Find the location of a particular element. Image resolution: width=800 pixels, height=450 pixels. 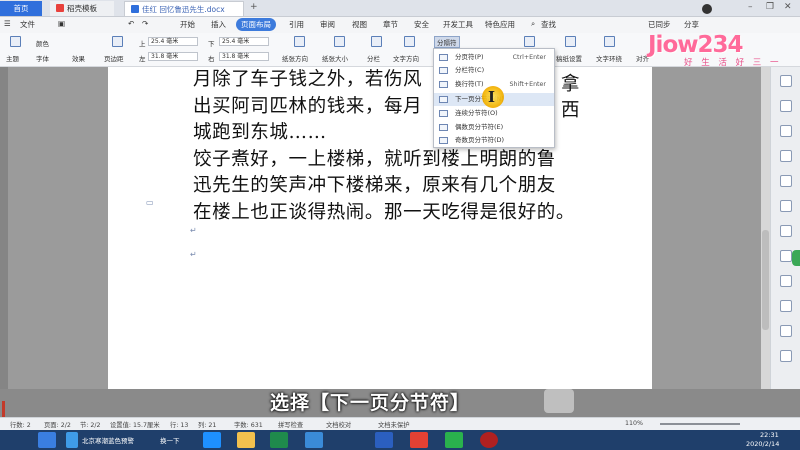

menu-item-even-page-section-break: 偶数页分节符(E) is located at coordinates (494, 127).